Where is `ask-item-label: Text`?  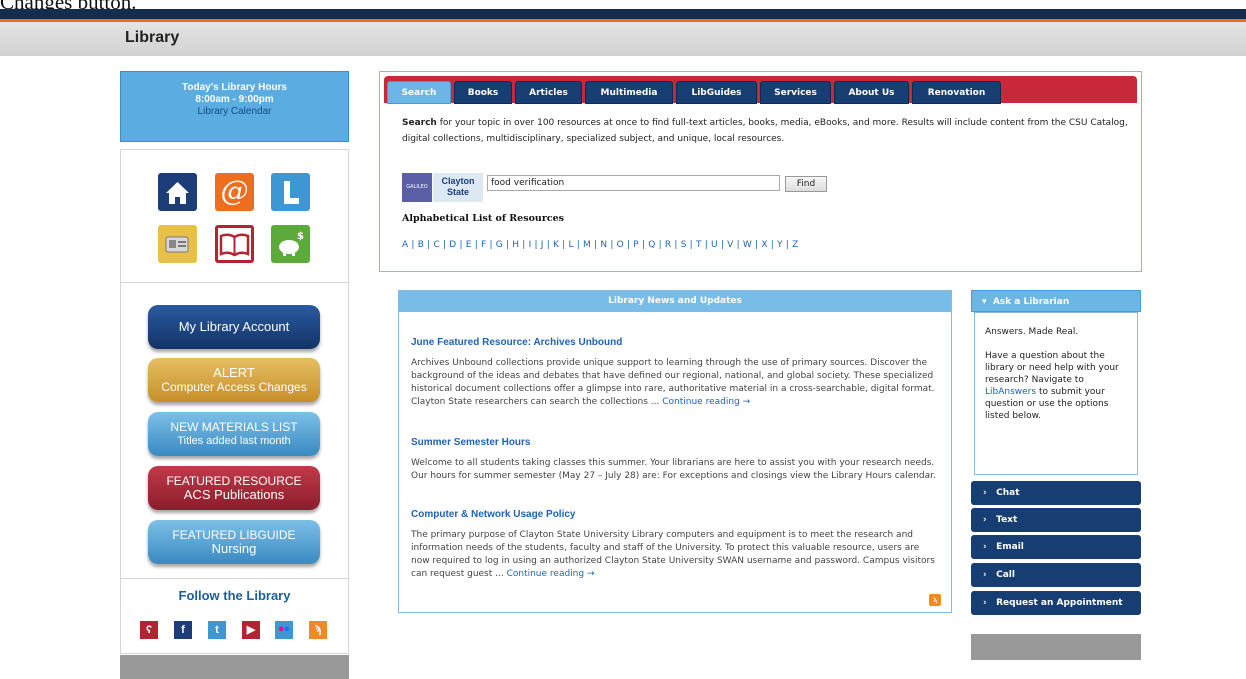
ask-item-label: Text is located at coordinates (1007, 520).